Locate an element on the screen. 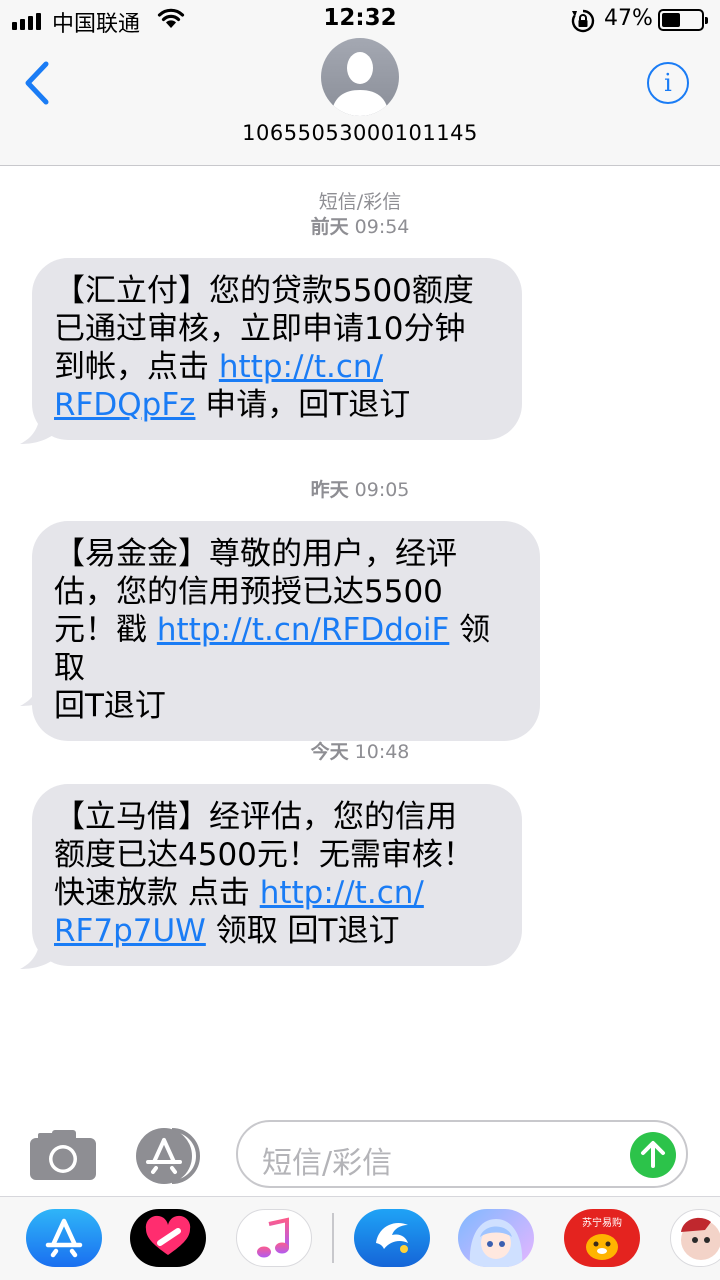  message-line: 快速放款 点击 http://t.cn/ is located at coordinates (275, 893).